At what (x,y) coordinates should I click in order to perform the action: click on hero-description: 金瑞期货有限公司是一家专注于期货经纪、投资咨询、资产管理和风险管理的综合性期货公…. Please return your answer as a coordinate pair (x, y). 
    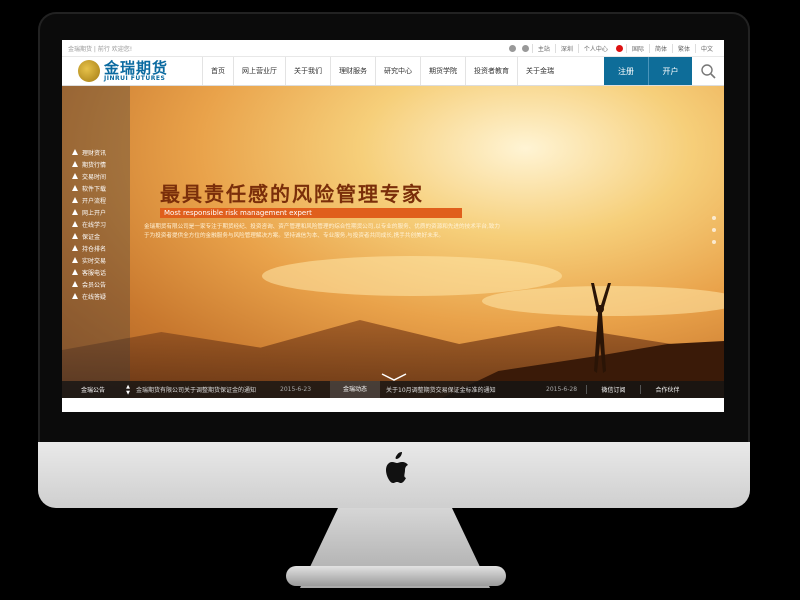
    Looking at the image, I should click on (322, 231).